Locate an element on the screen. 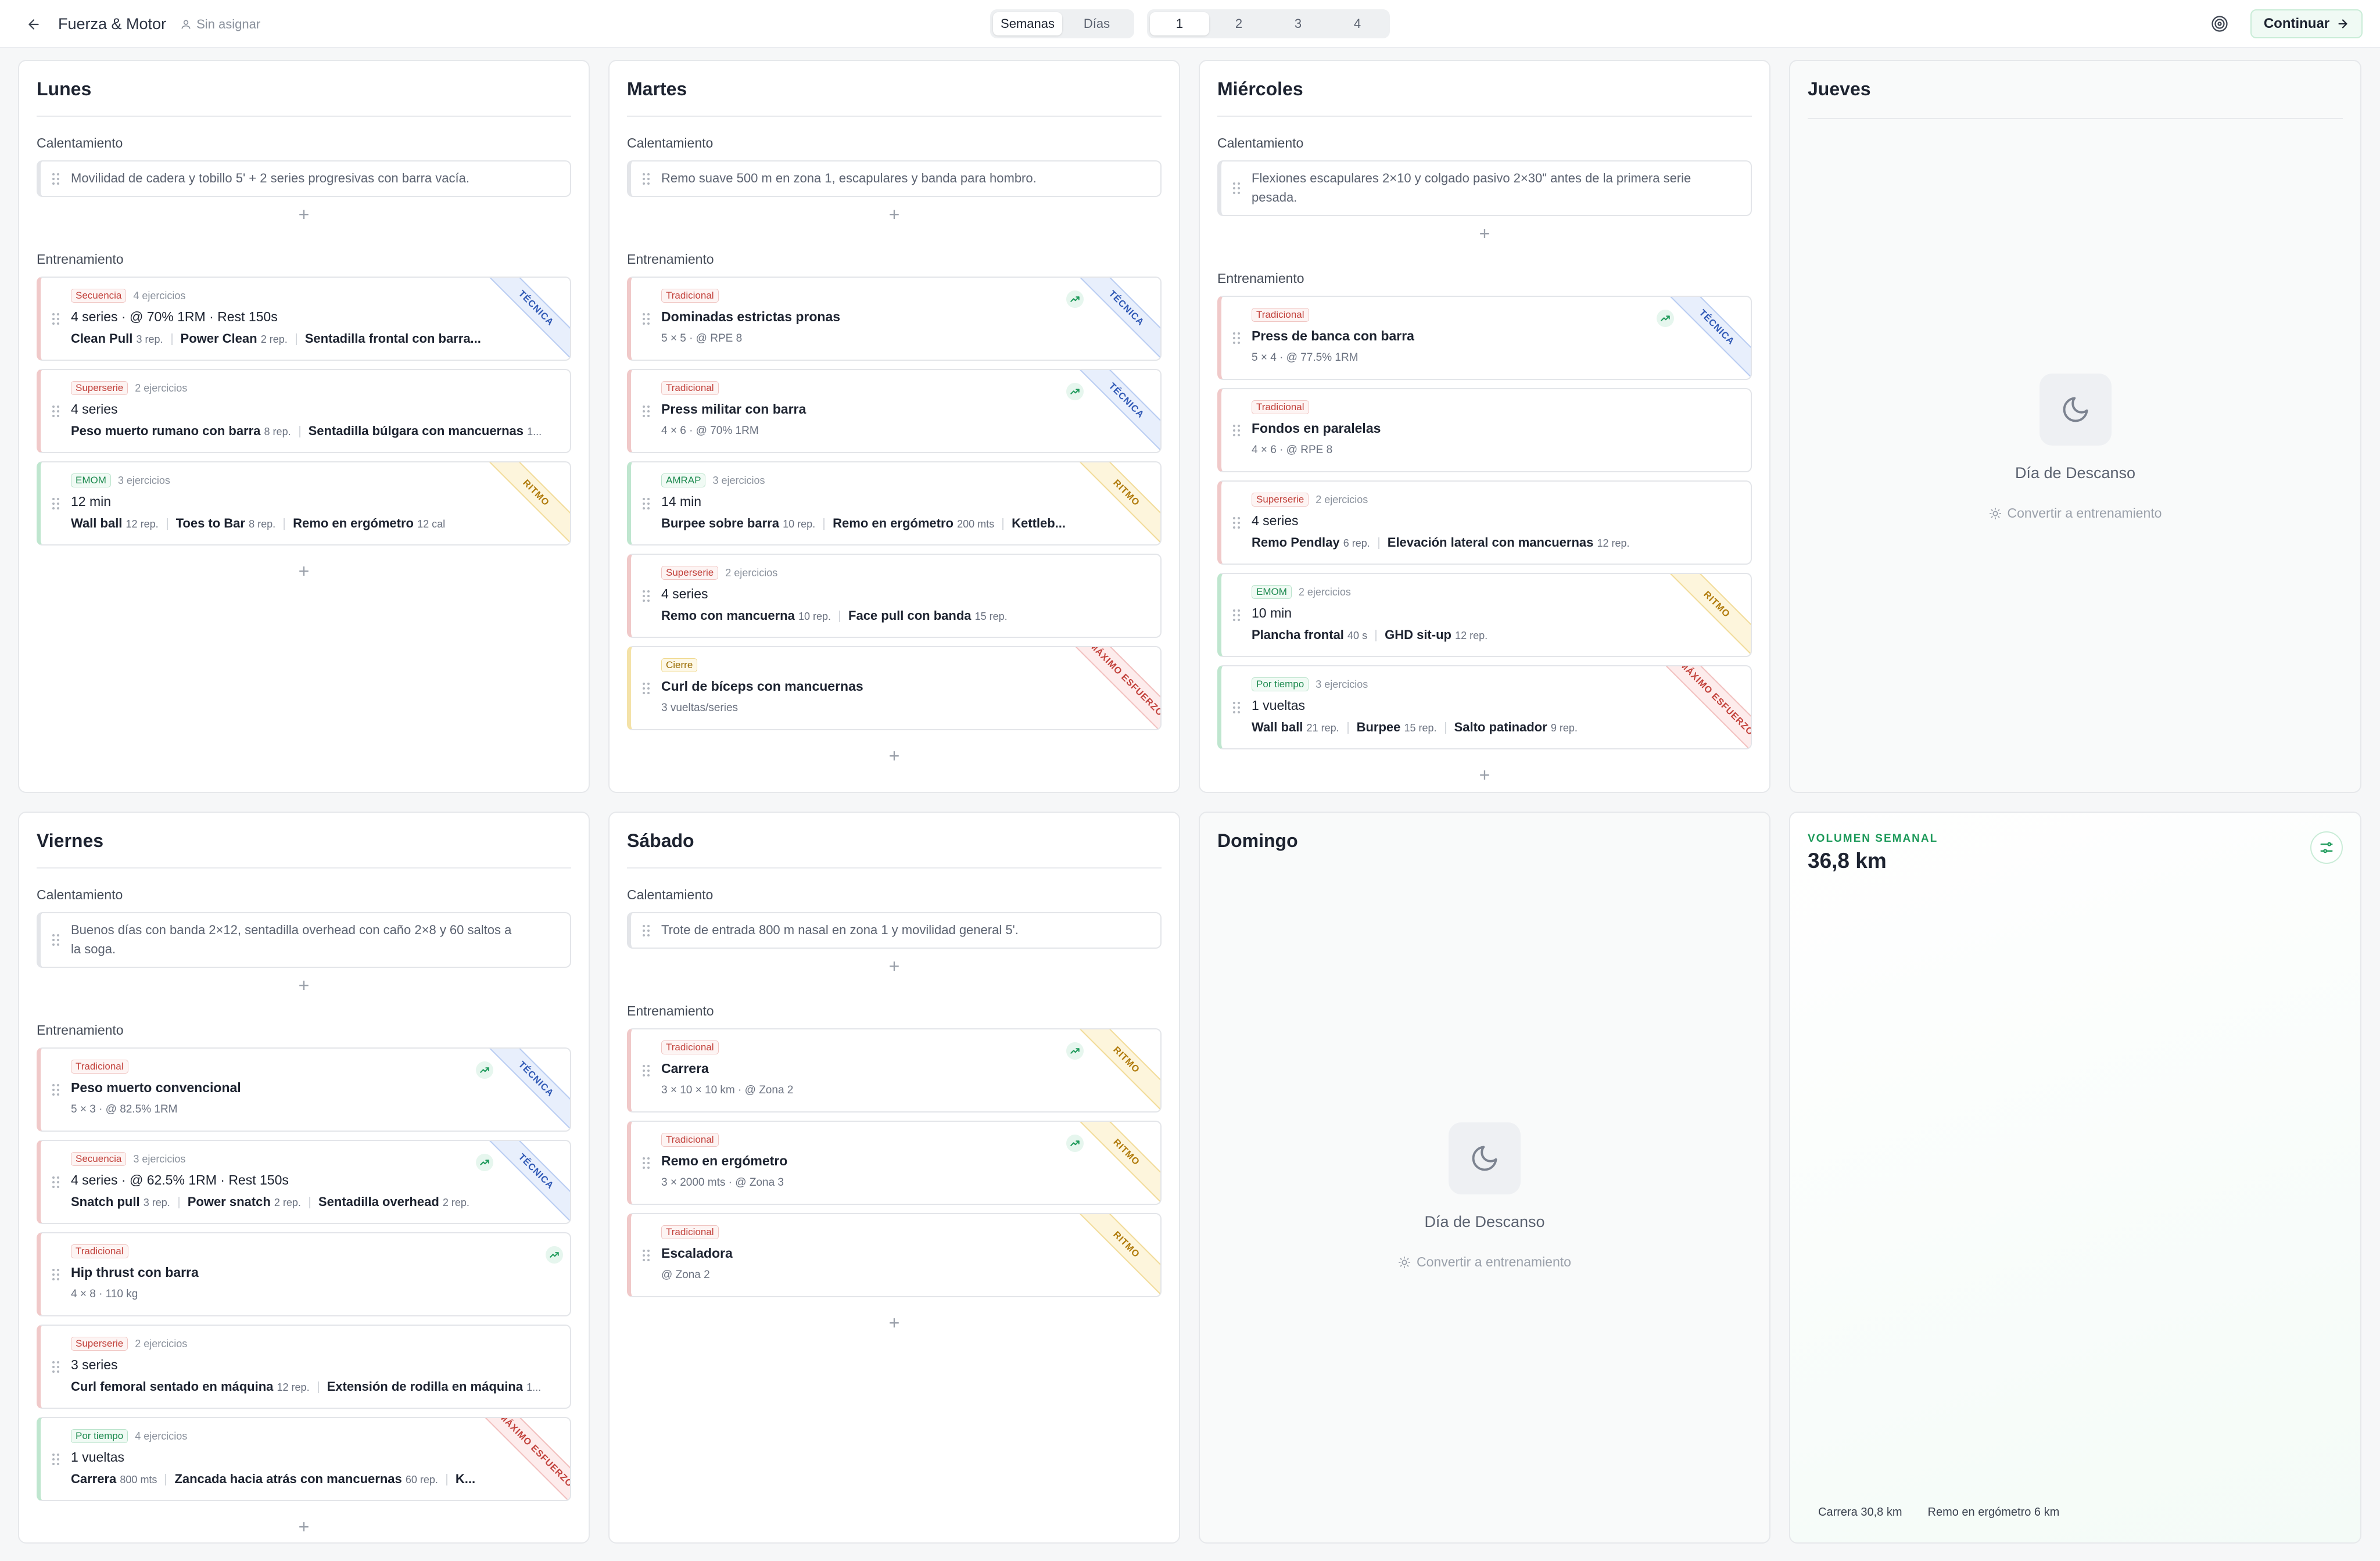  exercise-title: Remo en ergómetro is located at coordinates (725, 1160).